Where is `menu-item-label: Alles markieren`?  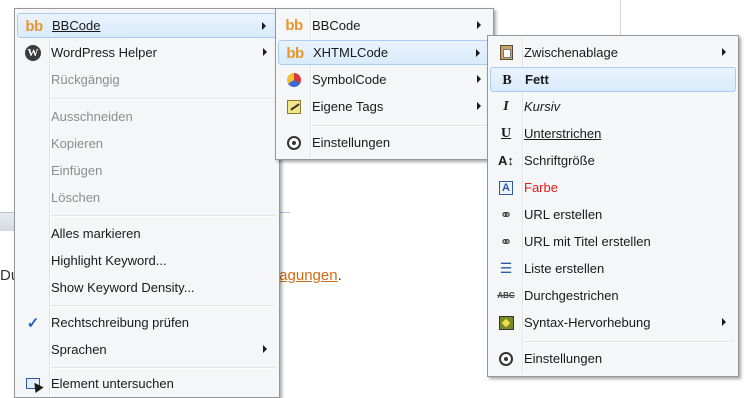
menu-item-label: Alles markieren is located at coordinates (96, 233).